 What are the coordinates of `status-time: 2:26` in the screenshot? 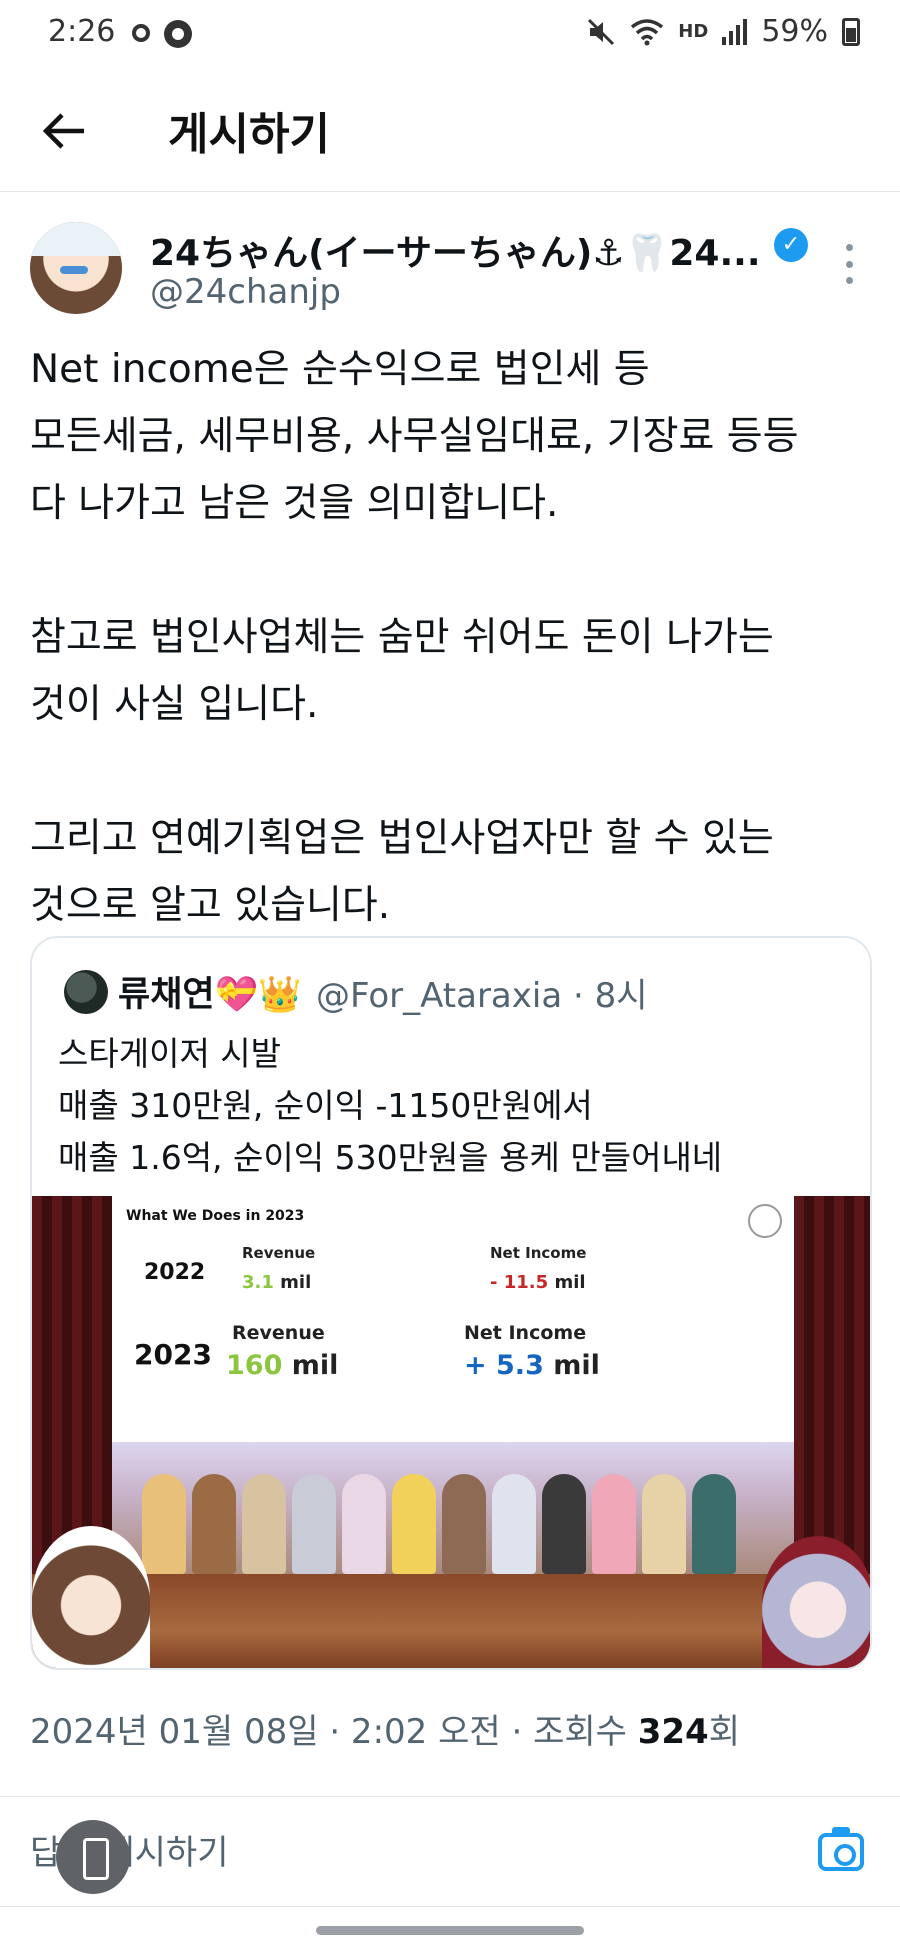 It's located at (82, 31).